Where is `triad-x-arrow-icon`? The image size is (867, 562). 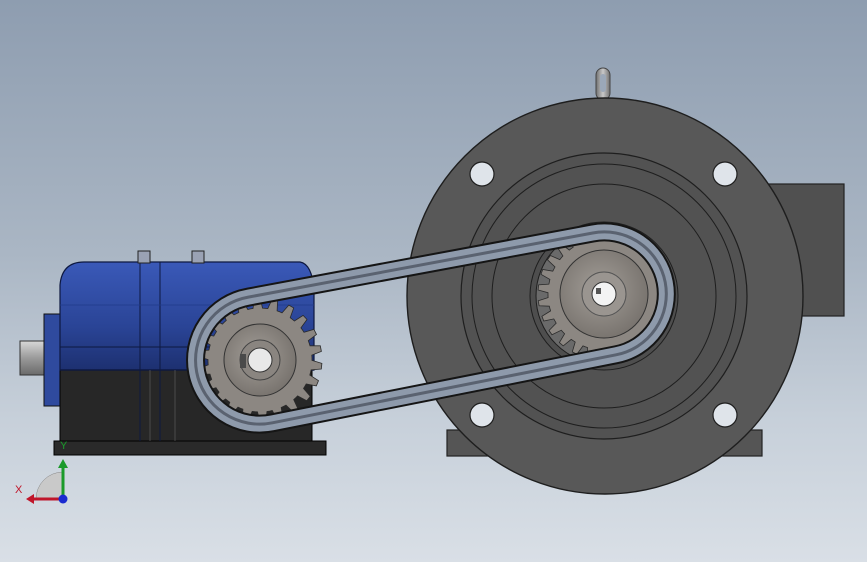 triad-x-arrow-icon is located at coordinates (30, 499).